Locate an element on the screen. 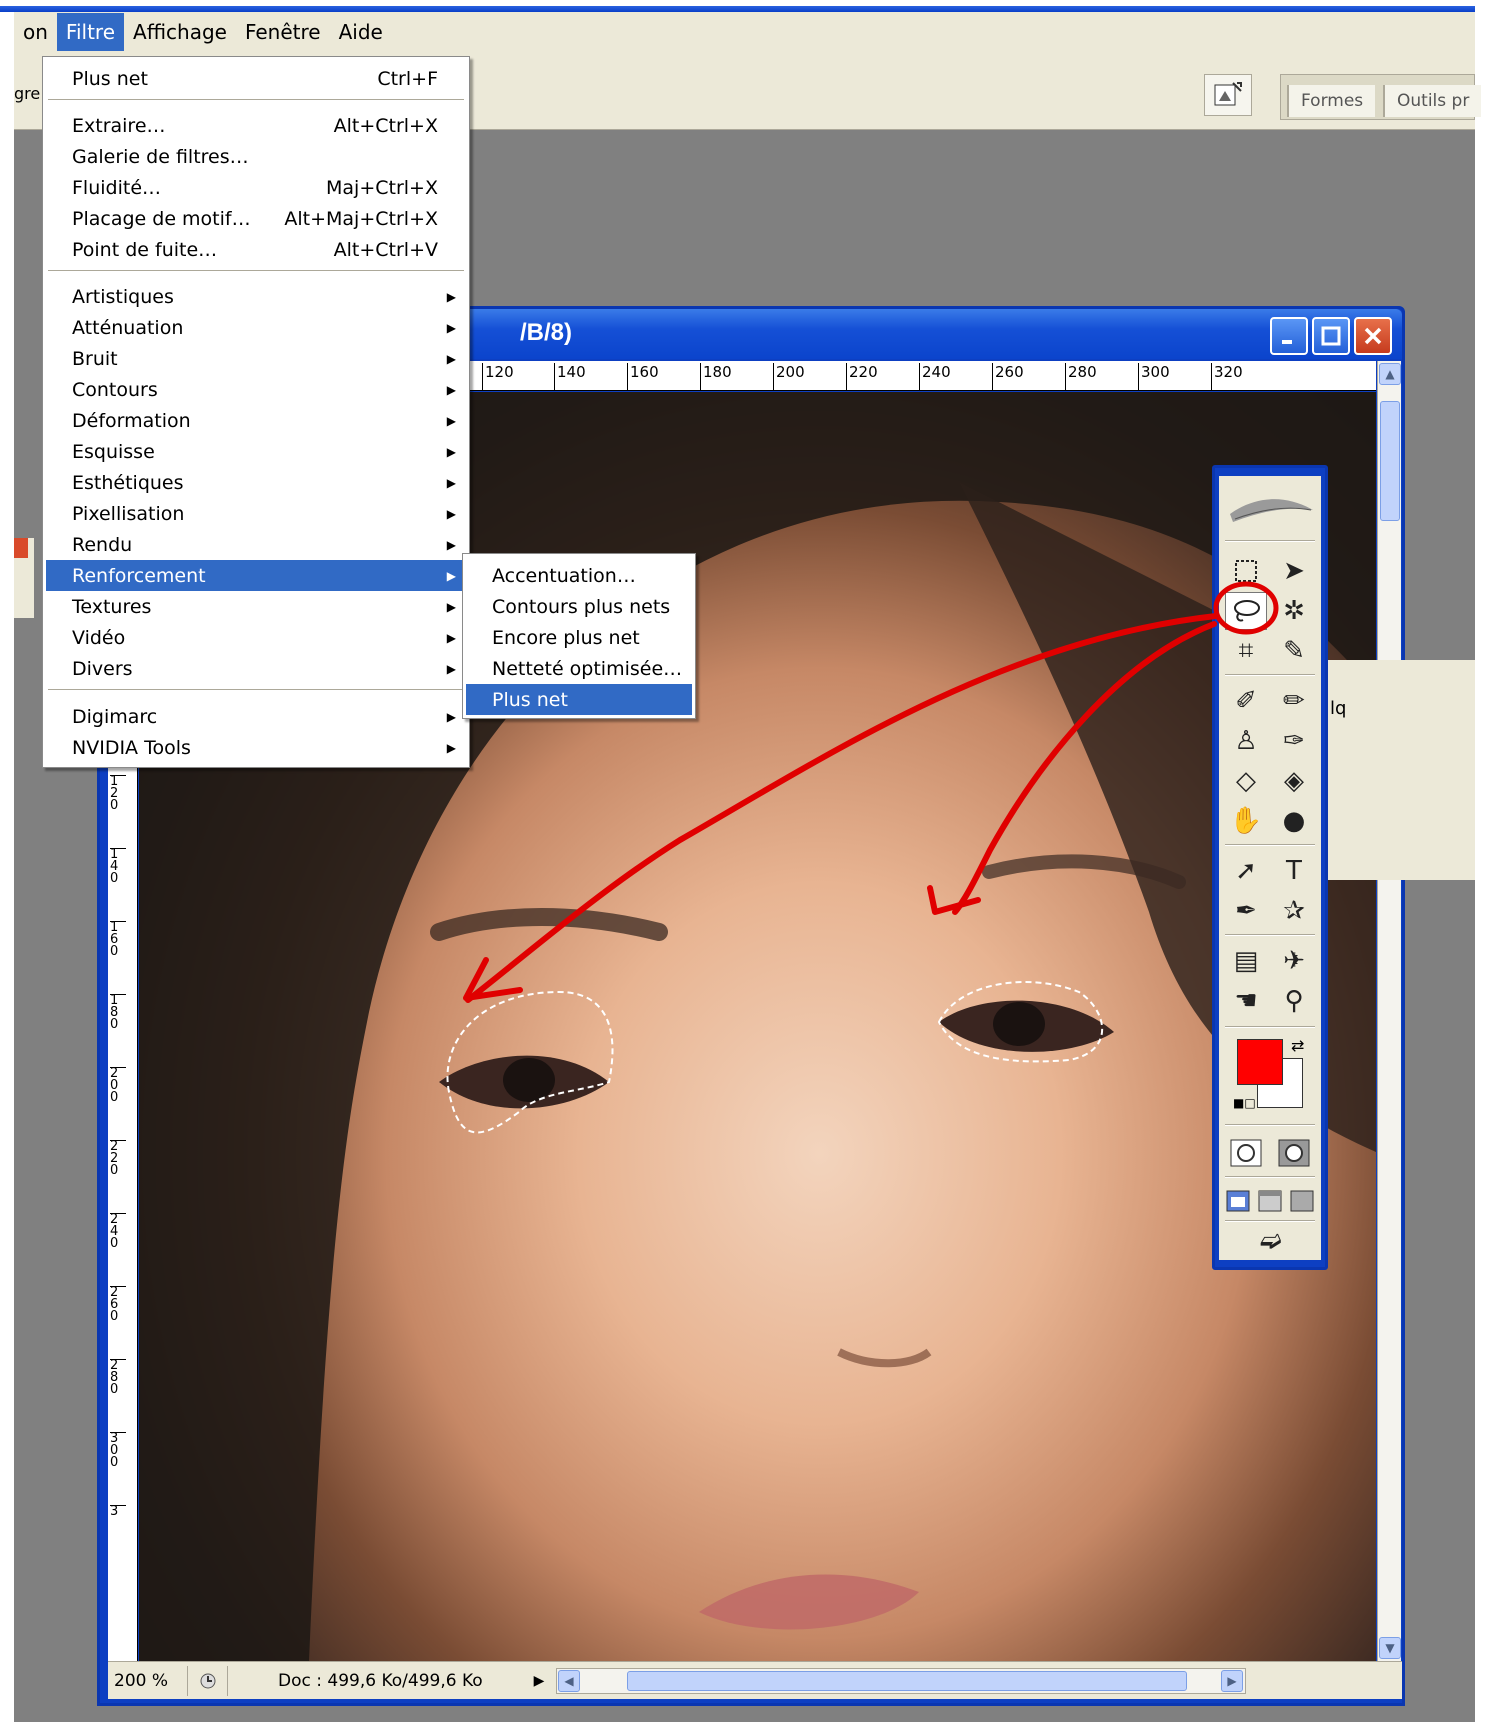 The height and width of the screenshot is (1722, 1485). menu-item-point-de-fuite: Point de fuite… Alt+Ctrl+V is located at coordinates (256, 249).